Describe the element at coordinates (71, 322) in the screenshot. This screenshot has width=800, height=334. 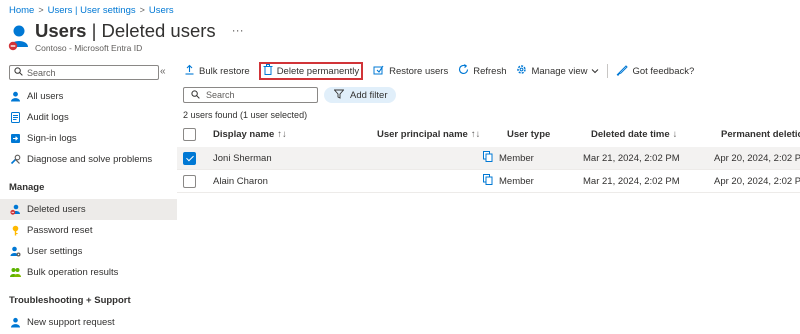
I see `sidebar-item-label: New support request` at that location.